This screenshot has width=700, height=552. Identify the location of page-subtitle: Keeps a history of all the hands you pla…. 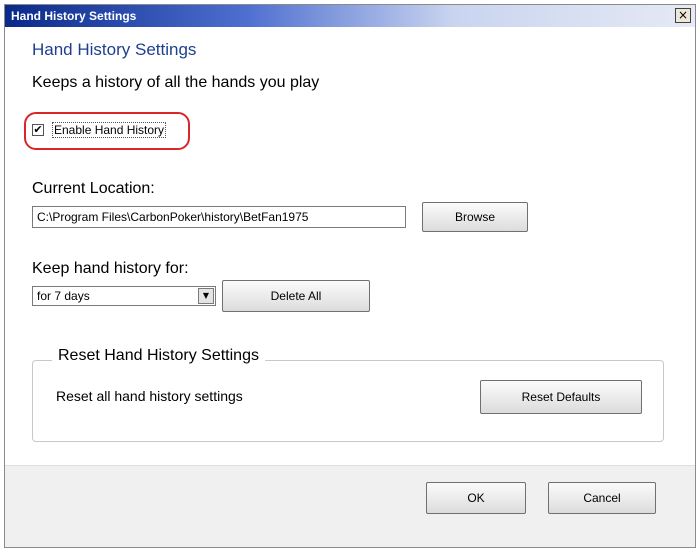
(176, 82).